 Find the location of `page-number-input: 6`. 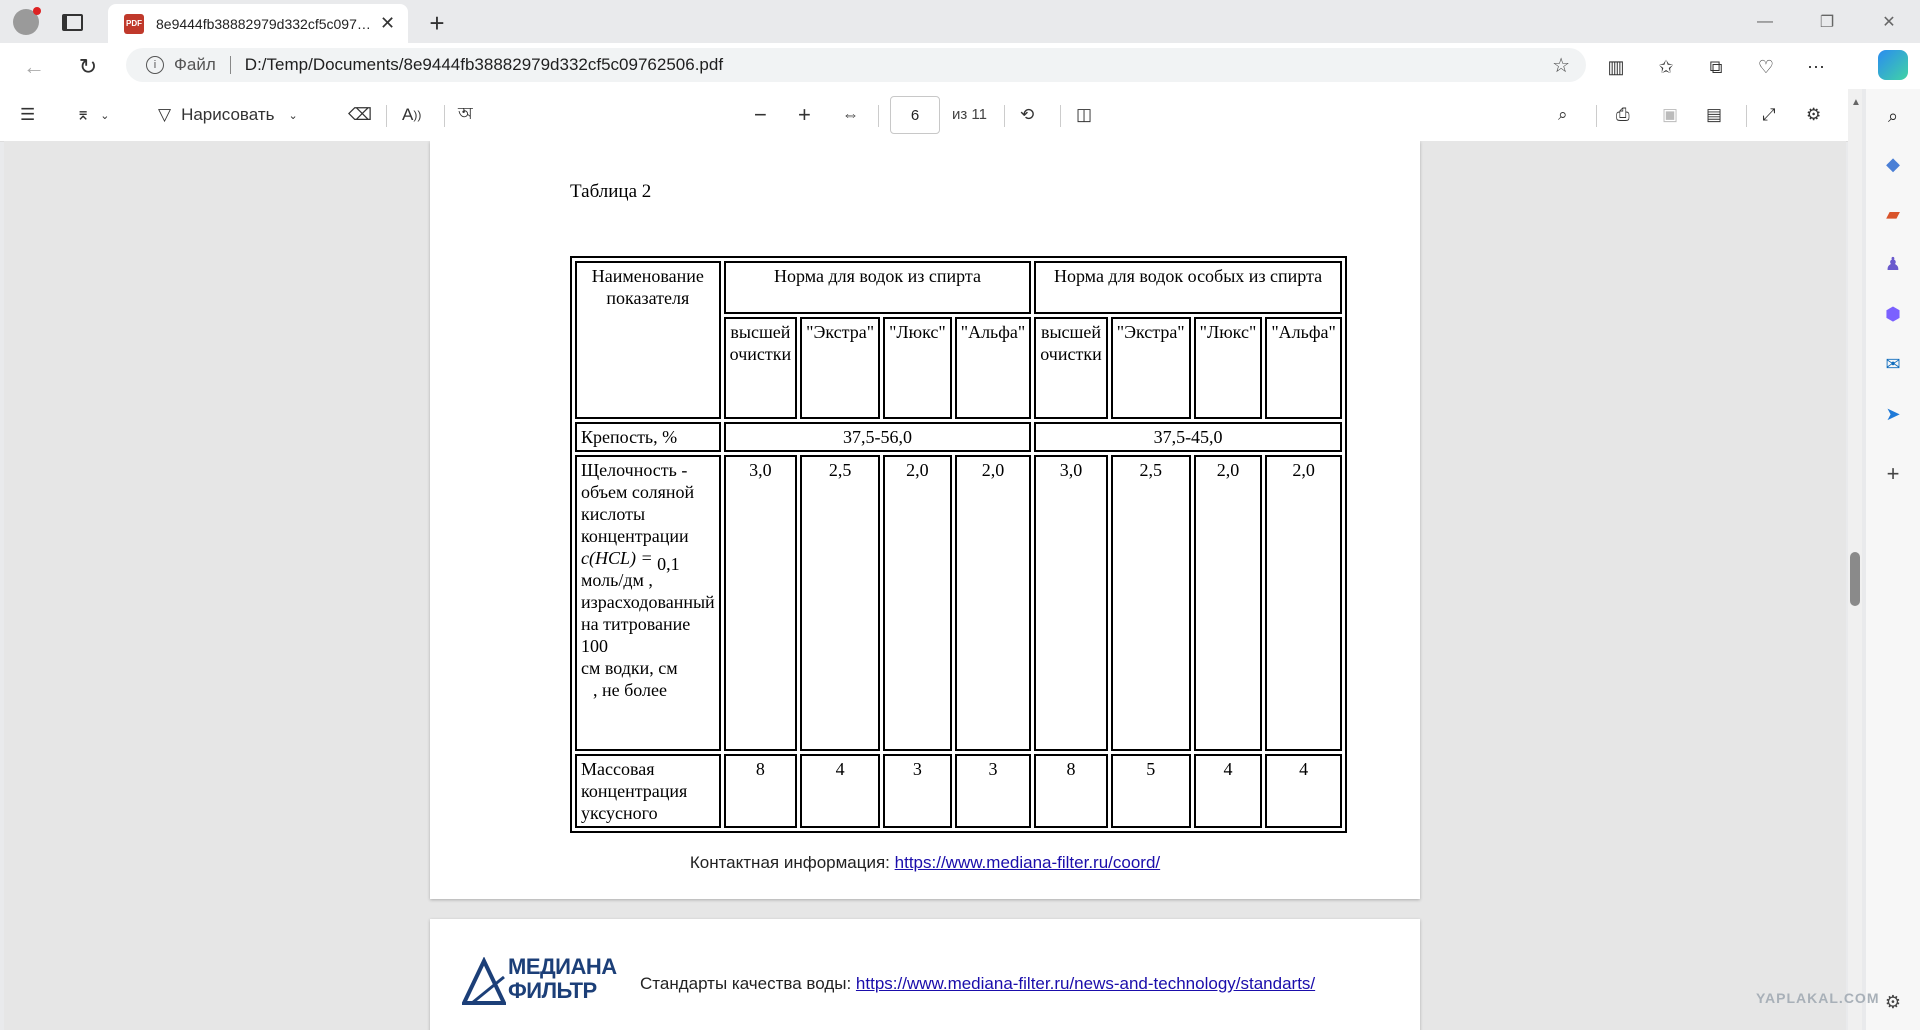

page-number-input: 6 is located at coordinates (915, 115).